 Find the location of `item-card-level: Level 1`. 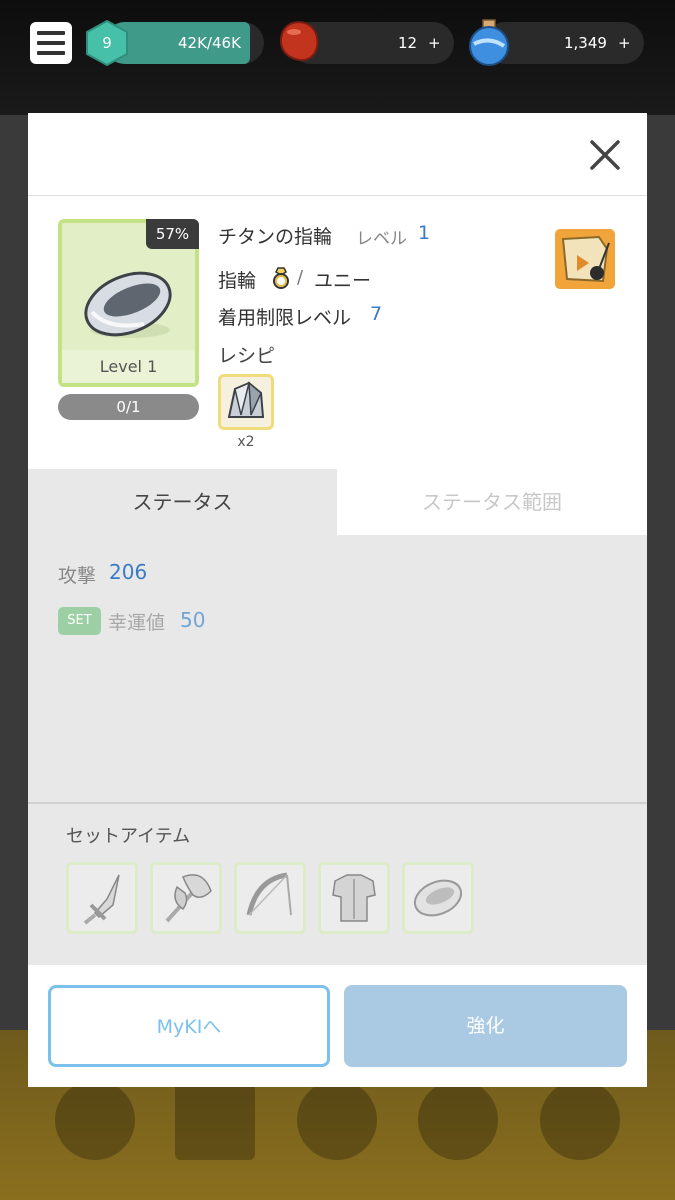

item-card-level: Level 1 is located at coordinates (128, 366).